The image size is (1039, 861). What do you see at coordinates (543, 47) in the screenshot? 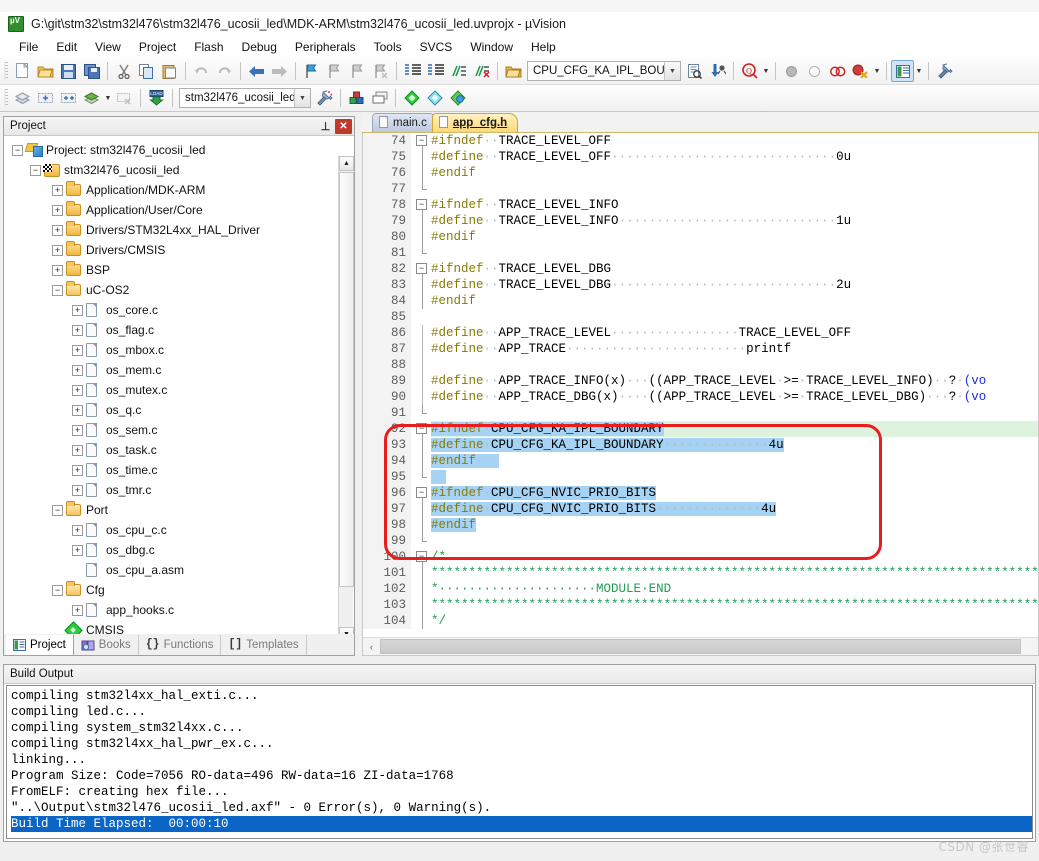
I see `menu-help: Help` at bounding box center [543, 47].